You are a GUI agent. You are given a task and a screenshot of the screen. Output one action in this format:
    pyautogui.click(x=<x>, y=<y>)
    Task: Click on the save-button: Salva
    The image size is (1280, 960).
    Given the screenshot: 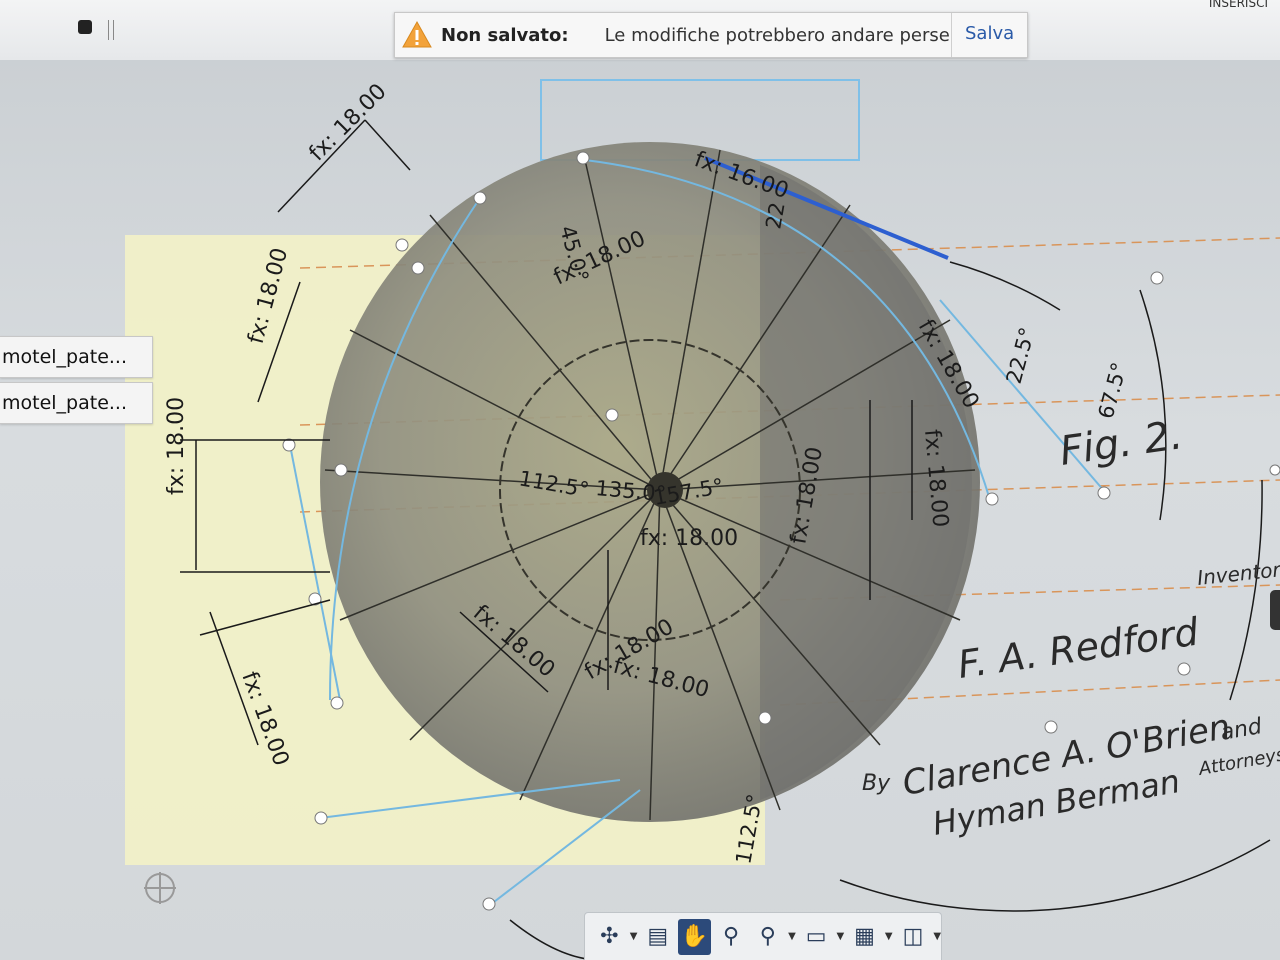 What is the action you would take?
    pyautogui.click(x=989, y=33)
    